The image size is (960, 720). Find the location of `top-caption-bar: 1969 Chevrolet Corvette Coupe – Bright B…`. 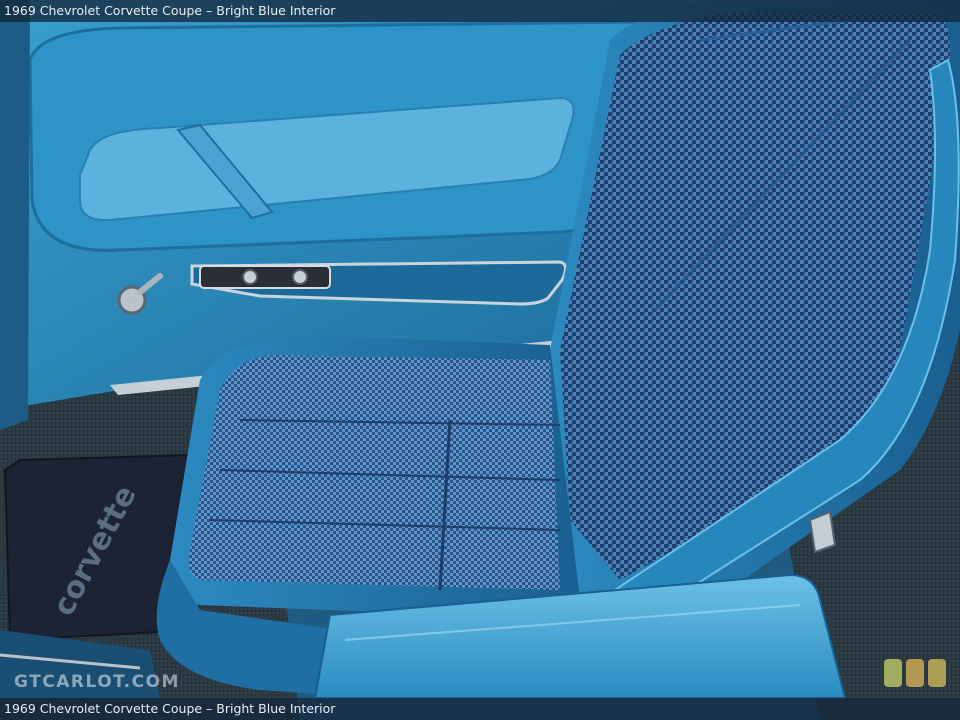

top-caption-bar: 1969 Chevrolet Corvette Coupe – Bright B… is located at coordinates (480, 11).